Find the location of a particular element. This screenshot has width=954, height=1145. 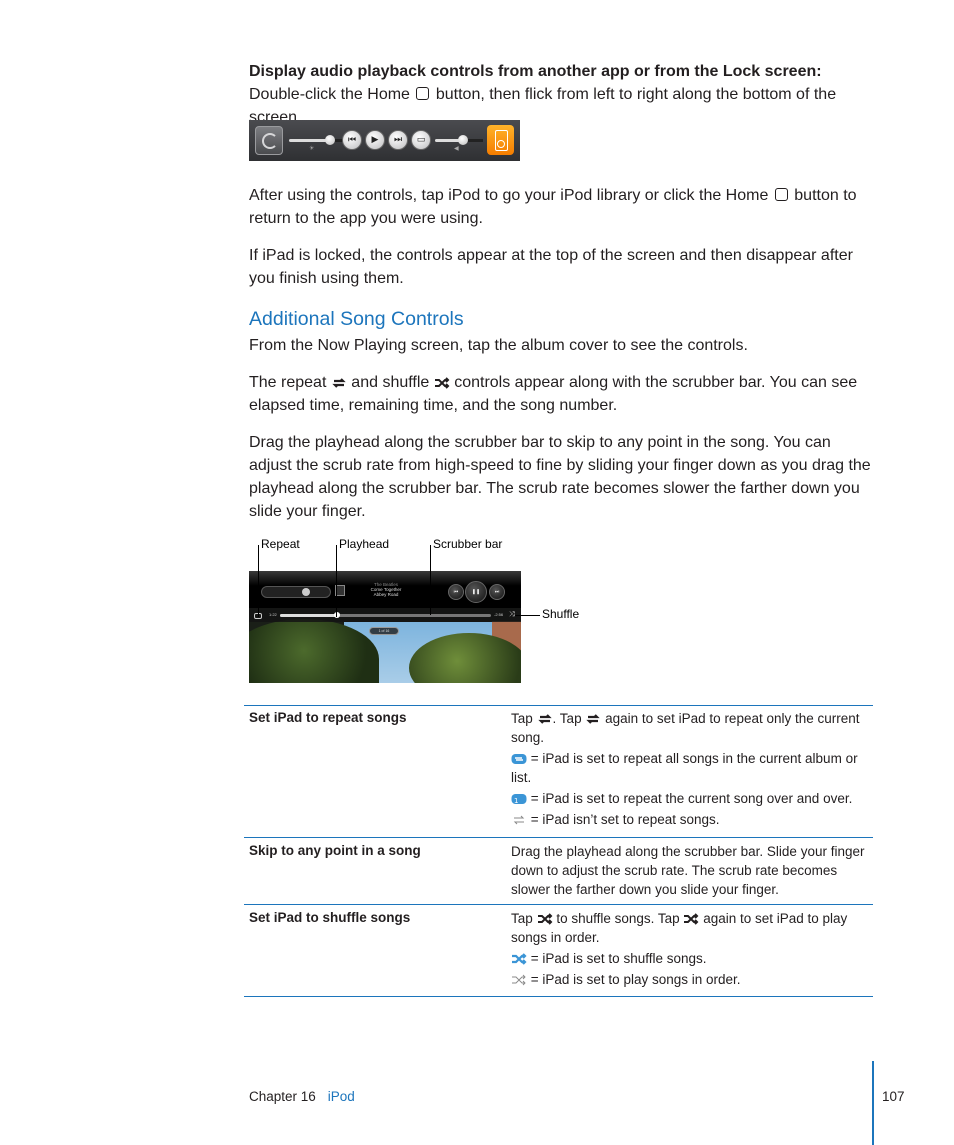

text: . Tap is located at coordinates (567, 718).